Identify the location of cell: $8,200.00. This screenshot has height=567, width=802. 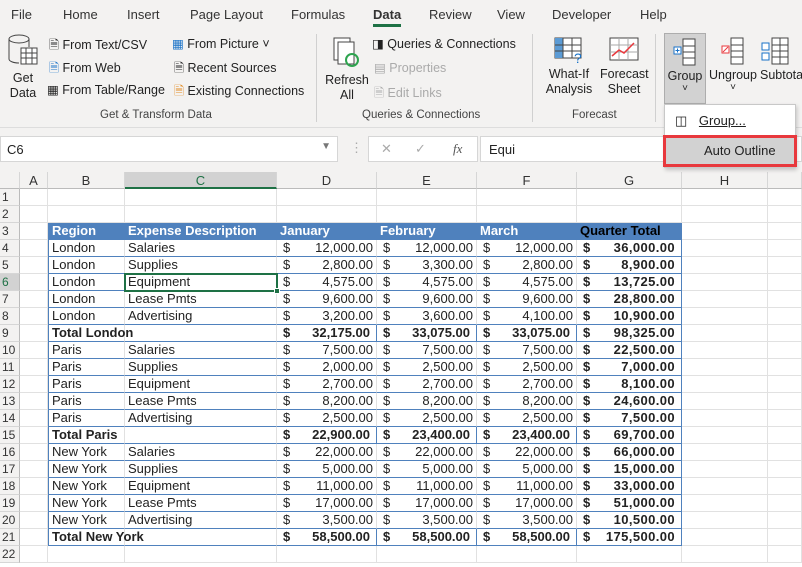
(427, 401).